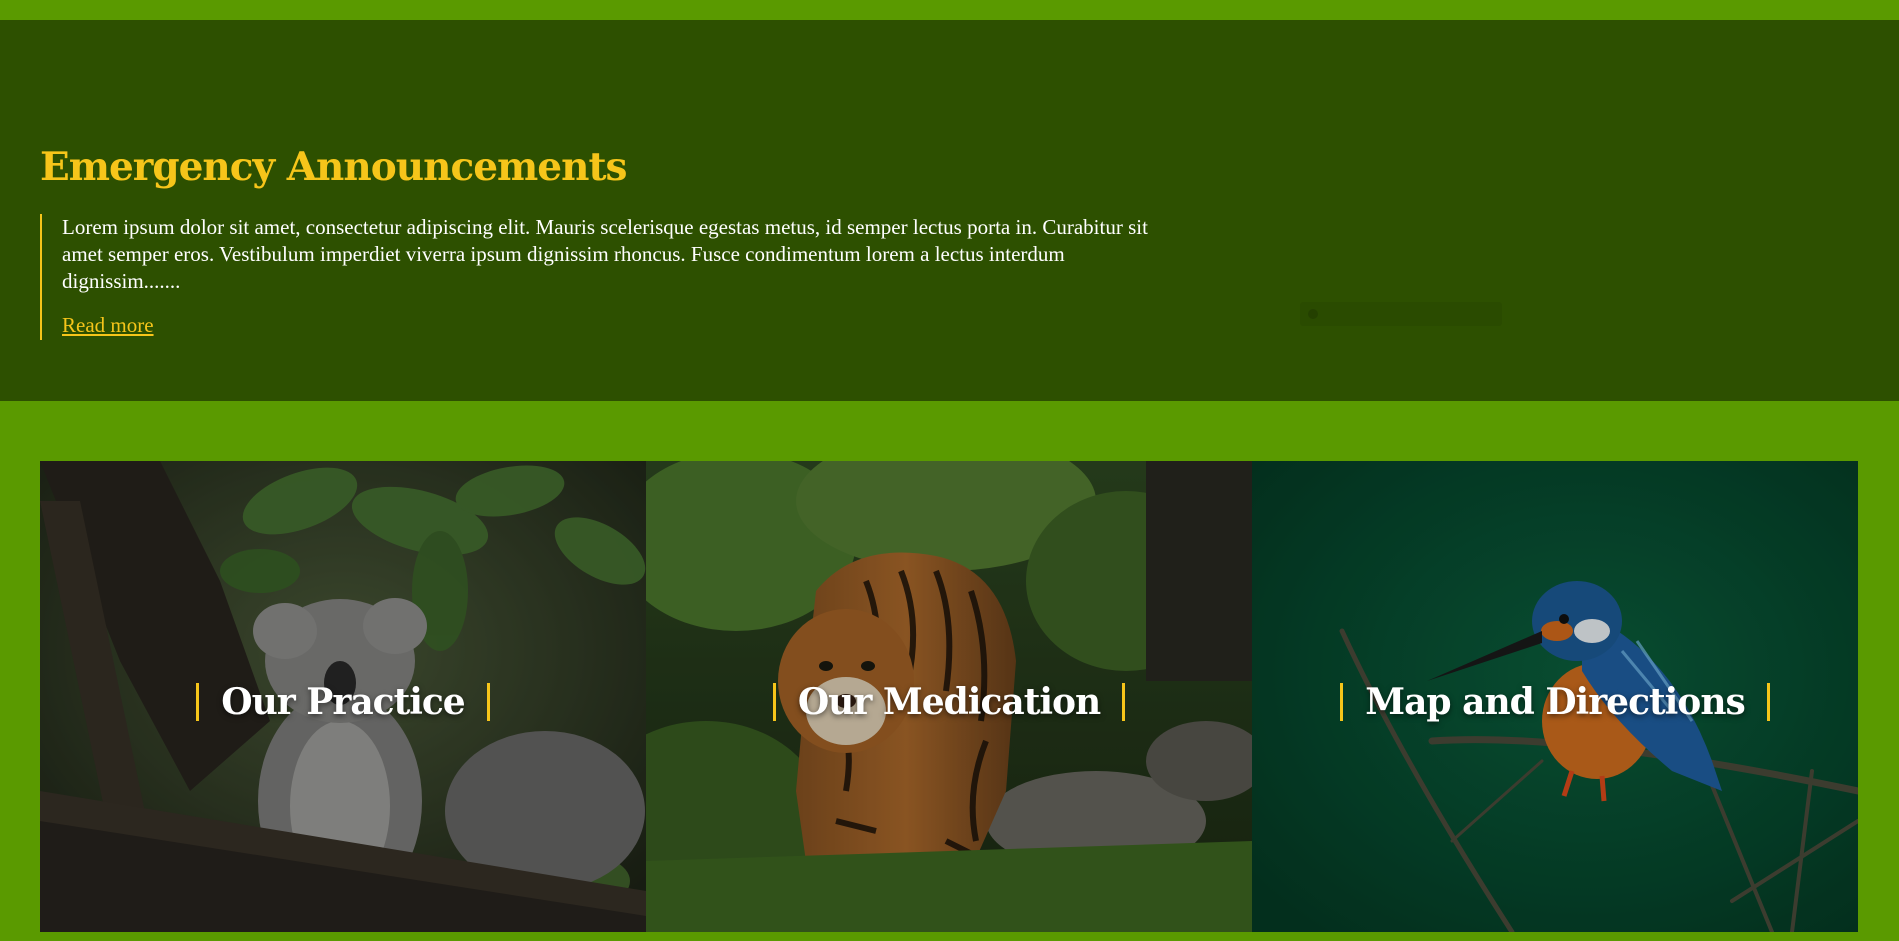 Image resolution: width=1899 pixels, height=941 pixels. I want to click on card-label: Map and Directions, so click(1555, 702).